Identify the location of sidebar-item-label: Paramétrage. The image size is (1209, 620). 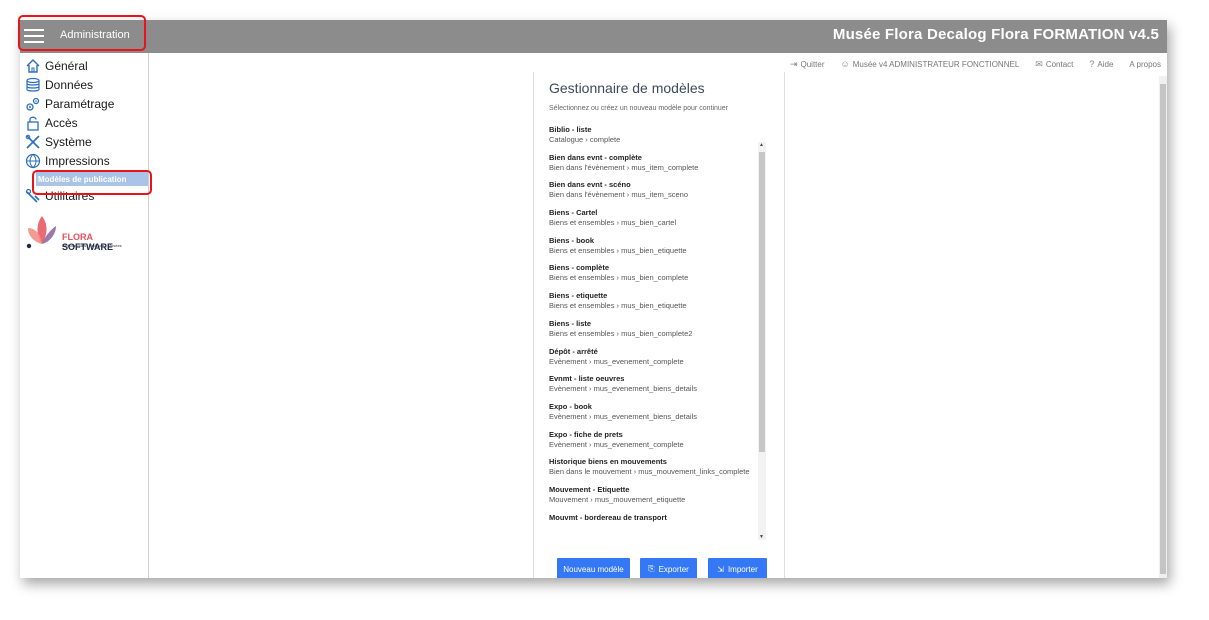
(80, 104).